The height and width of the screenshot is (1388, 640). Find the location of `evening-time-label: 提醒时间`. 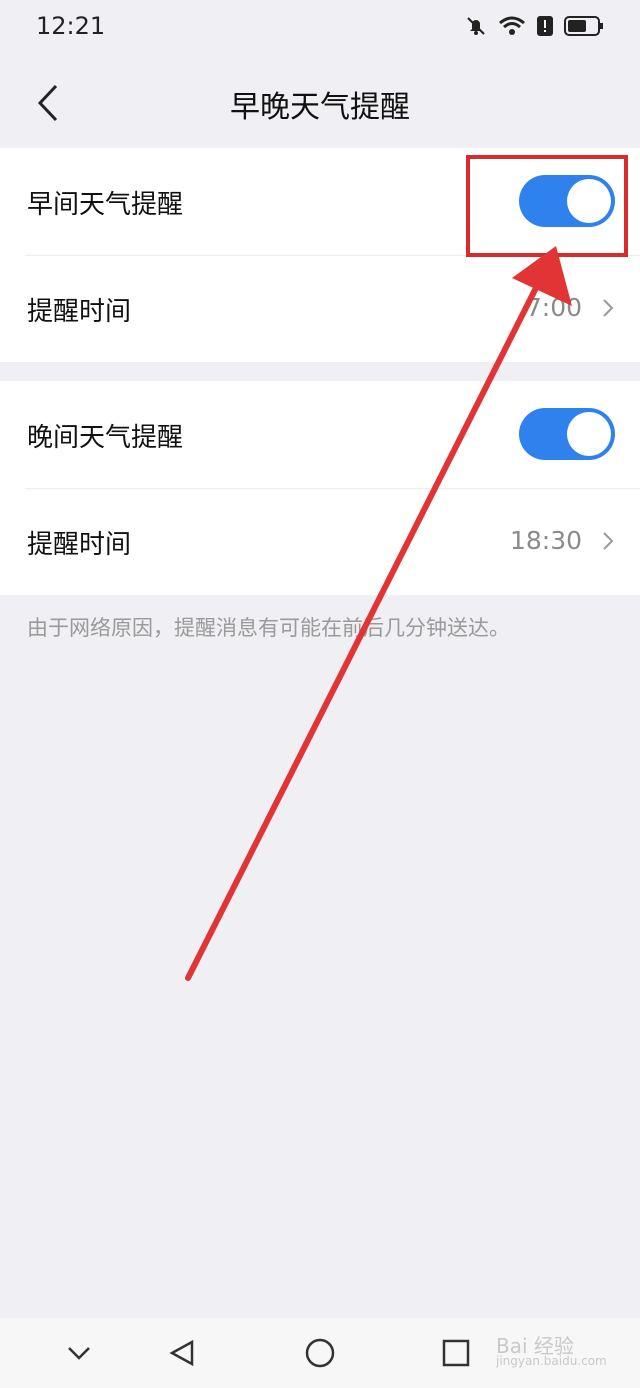

evening-time-label: 提醒时间 is located at coordinates (79, 545).